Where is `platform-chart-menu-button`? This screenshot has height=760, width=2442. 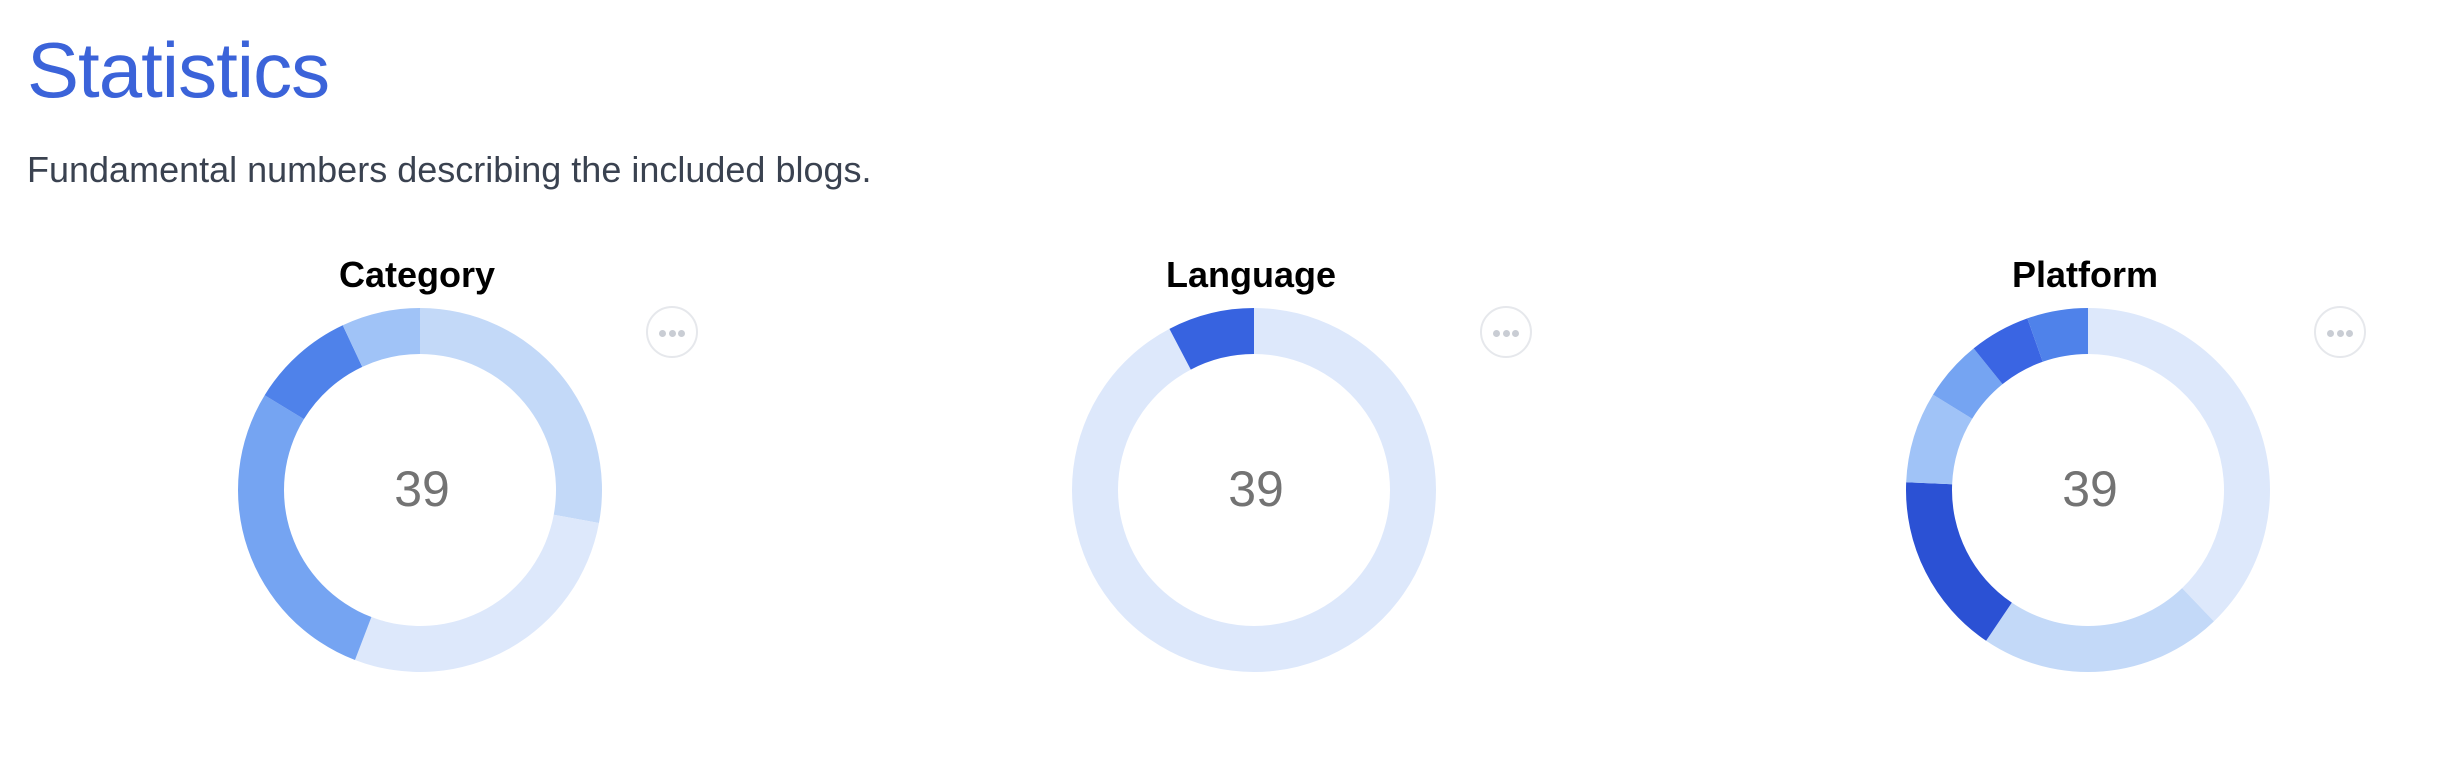
platform-chart-menu-button is located at coordinates (2340, 332).